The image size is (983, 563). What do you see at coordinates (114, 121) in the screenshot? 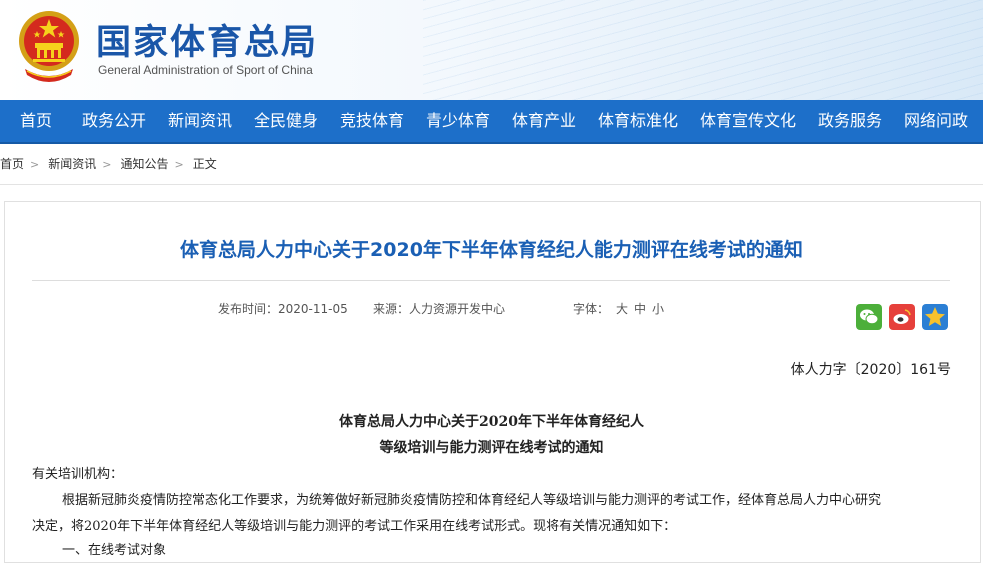
I see `nav-item-government-affairs: 政务公开` at bounding box center [114, 121].